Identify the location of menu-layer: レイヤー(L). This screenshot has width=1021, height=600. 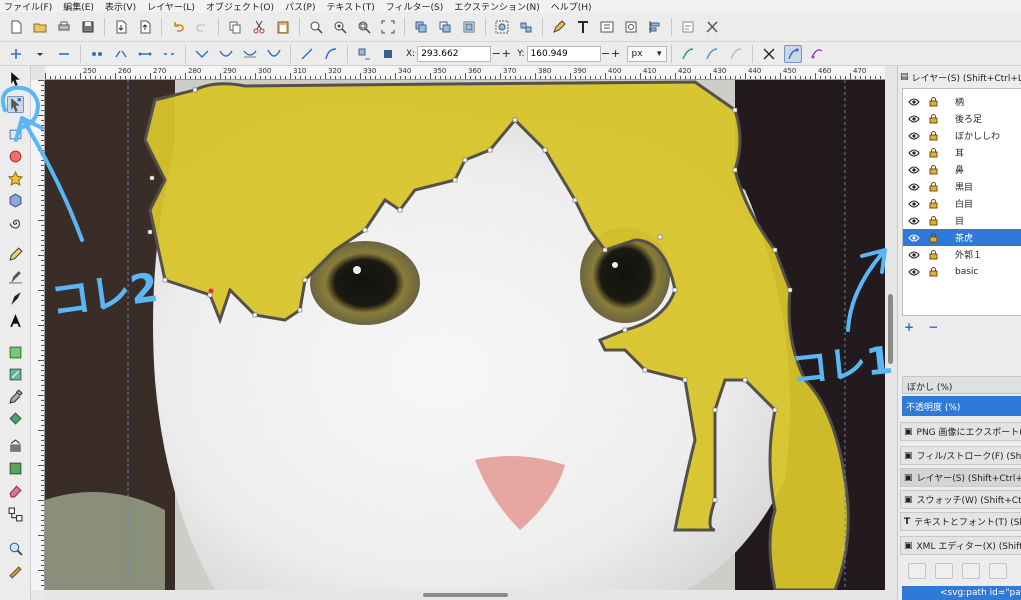
(171, 6).